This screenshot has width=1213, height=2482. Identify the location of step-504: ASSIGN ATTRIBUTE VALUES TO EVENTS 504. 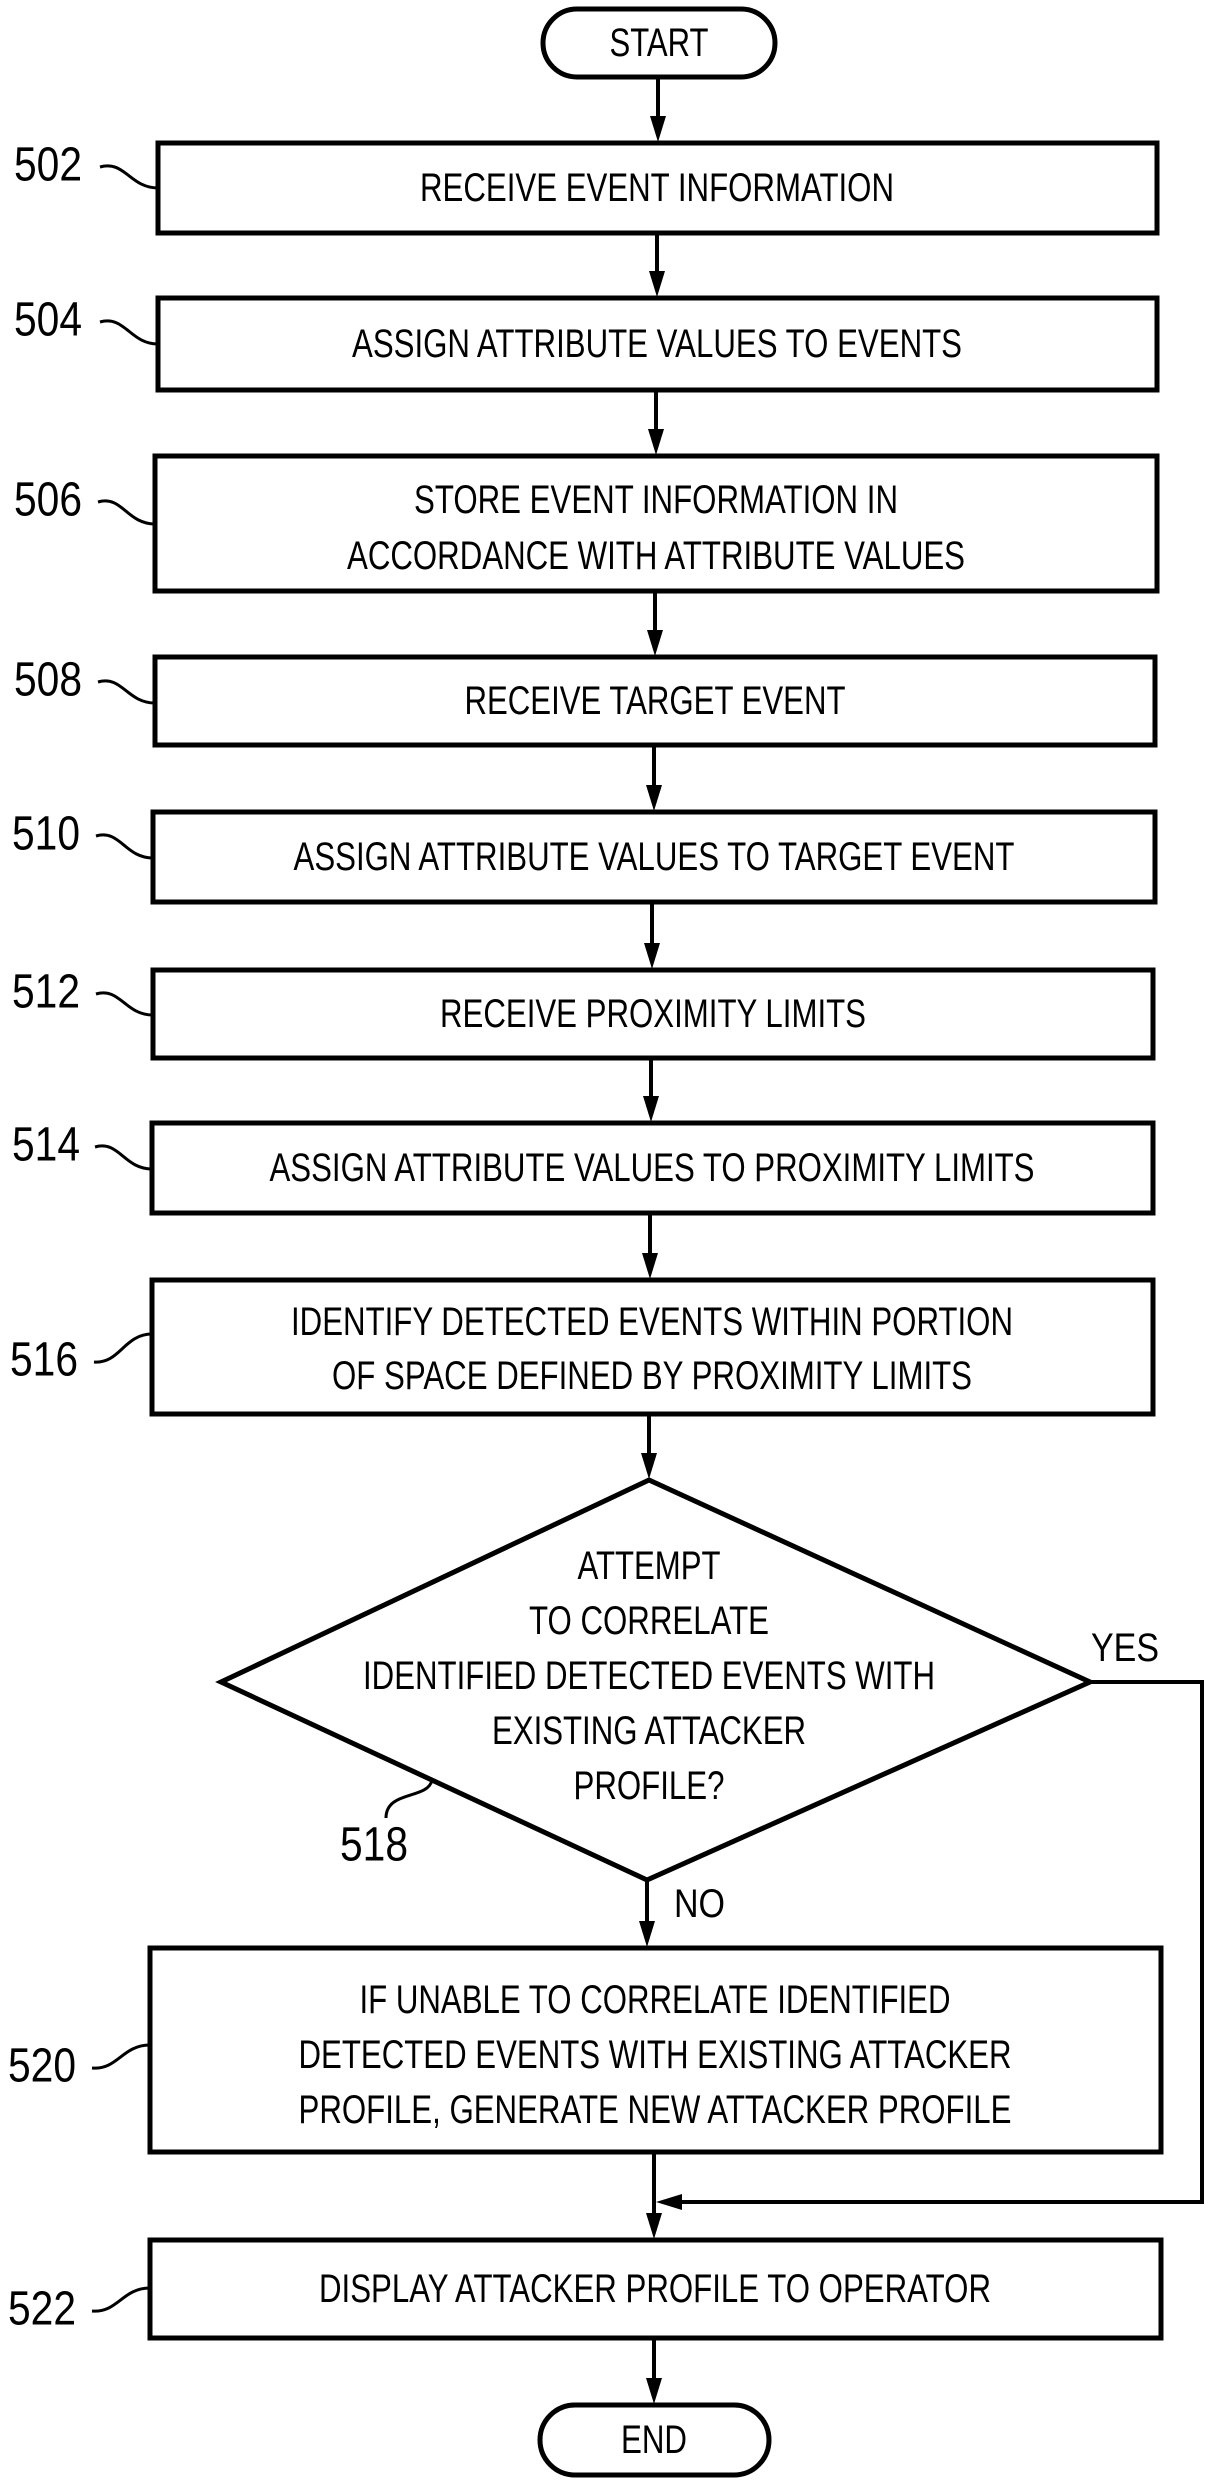
(587, 343).